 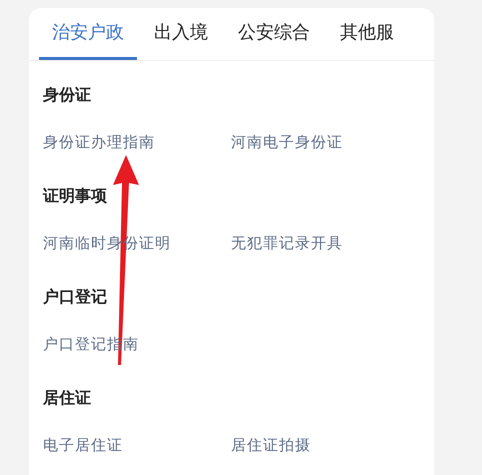 What do you see at coordinates (181, 34) in the screenshot?
I see `tab: 出入境` at bounding box center [181, 34].